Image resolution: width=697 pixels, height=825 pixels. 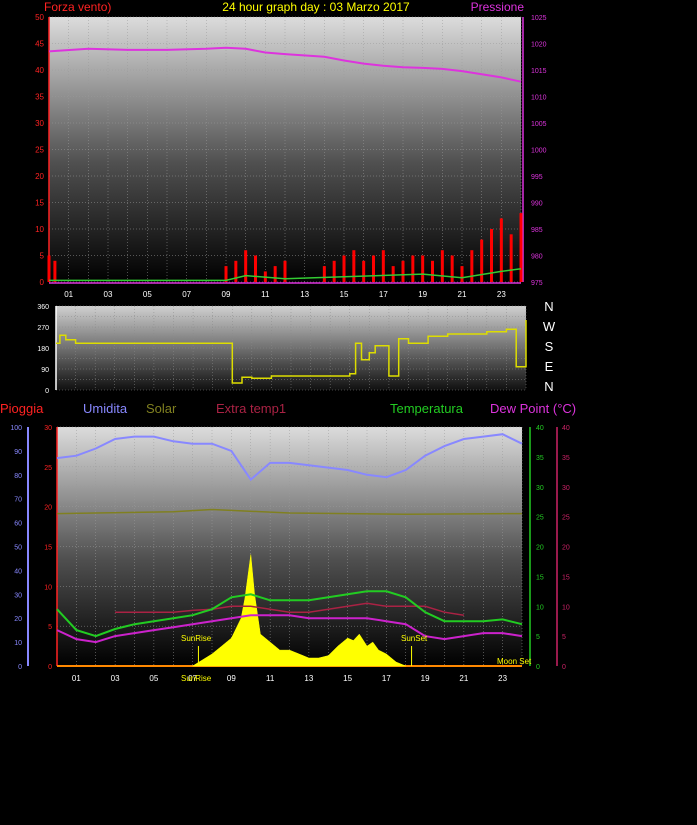 I want to click on bottom-xtick-label: 15, so click(x=347, y=678).